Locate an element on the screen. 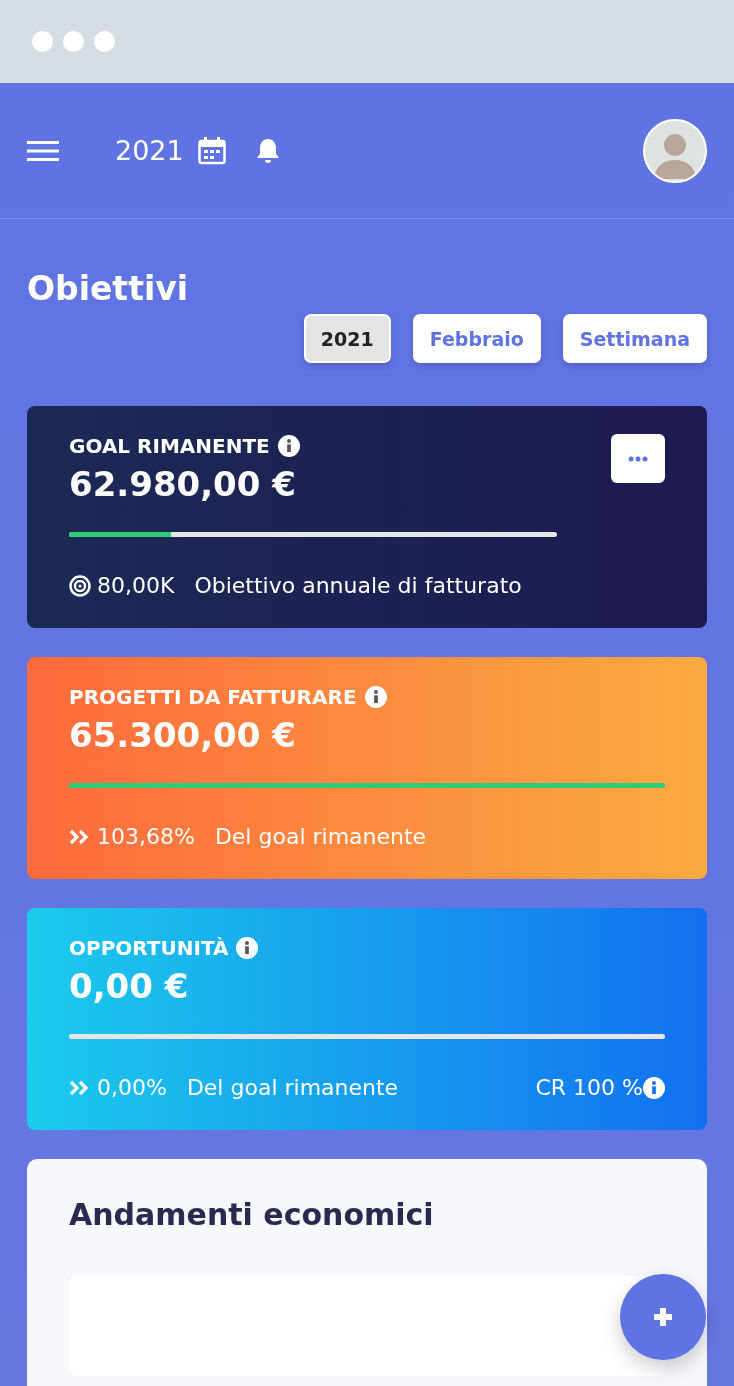  plus-icon is located at coordinates (663, 1317).